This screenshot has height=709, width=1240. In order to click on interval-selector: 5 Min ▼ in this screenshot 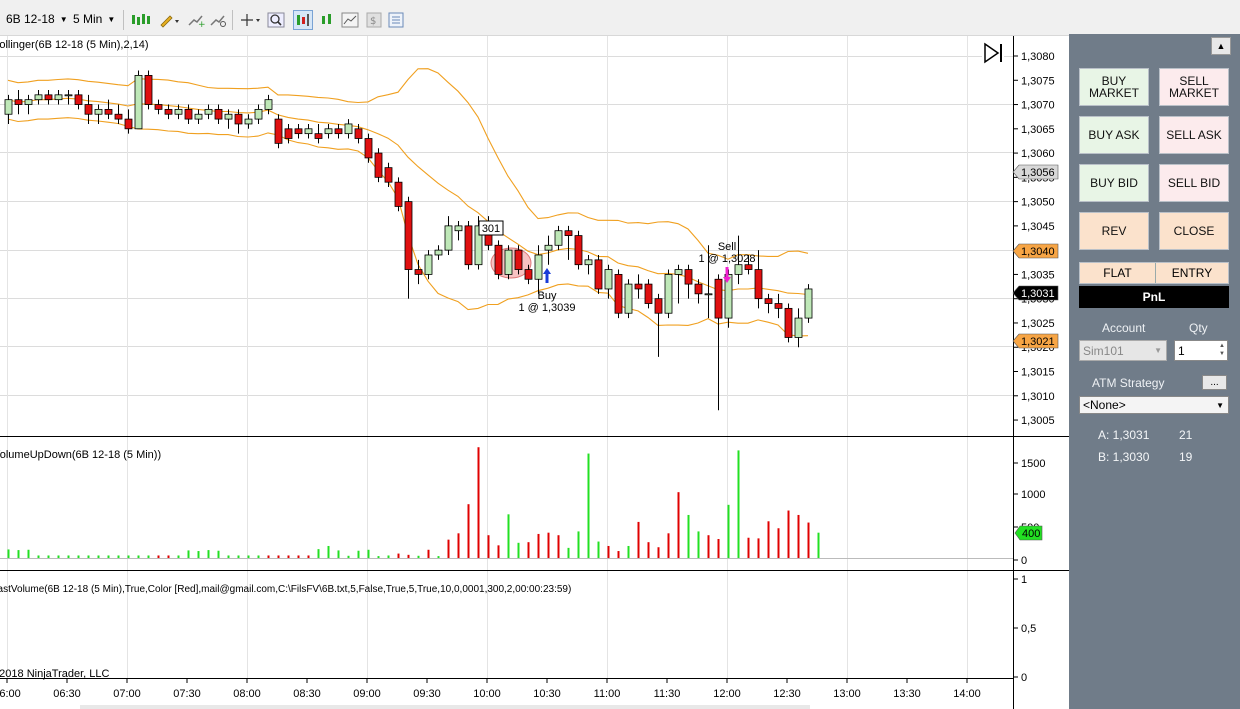, I will do `click(94, 19)`.